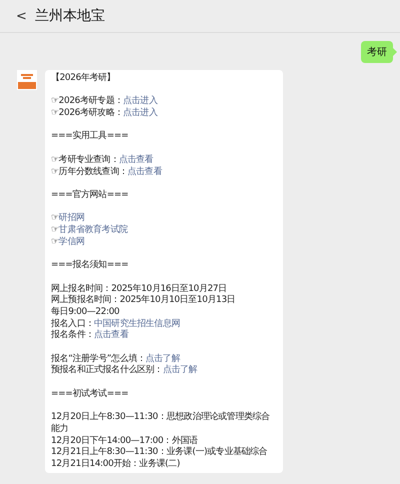 Image resolution: width=400 pixels, height=484 pixels. Describe the element at coordinates (83, 79) in the screenshot. I see `message-line: 【2026年考研】` at that location.